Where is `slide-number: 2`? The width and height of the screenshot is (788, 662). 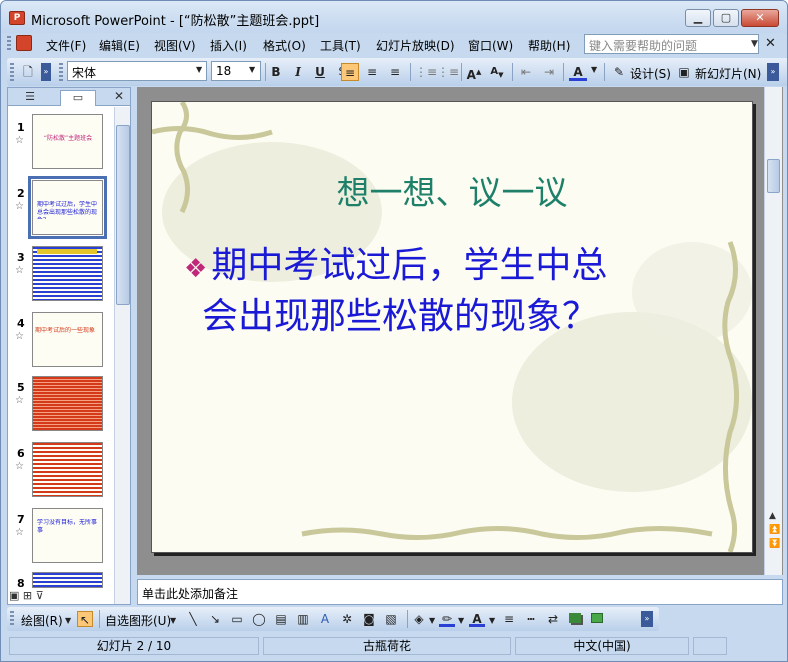
slide-number: 2 is located at coordinates (21, 193).